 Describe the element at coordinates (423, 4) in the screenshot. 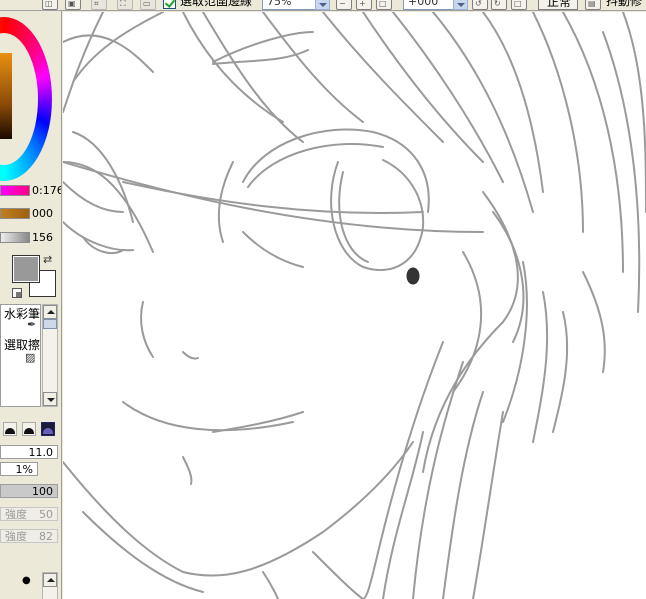

I see `angle-value: +000` at that location.